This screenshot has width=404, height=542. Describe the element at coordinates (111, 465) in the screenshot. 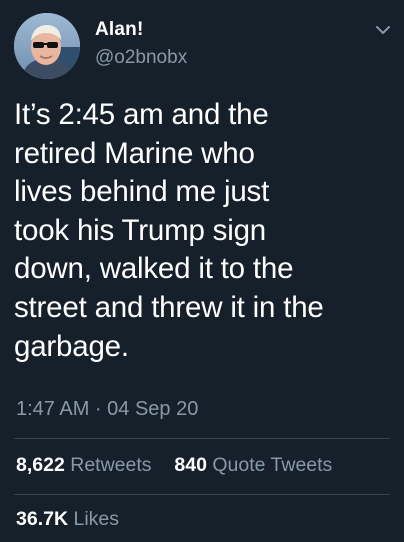

I see `retweets-label: Retweets` at that location.